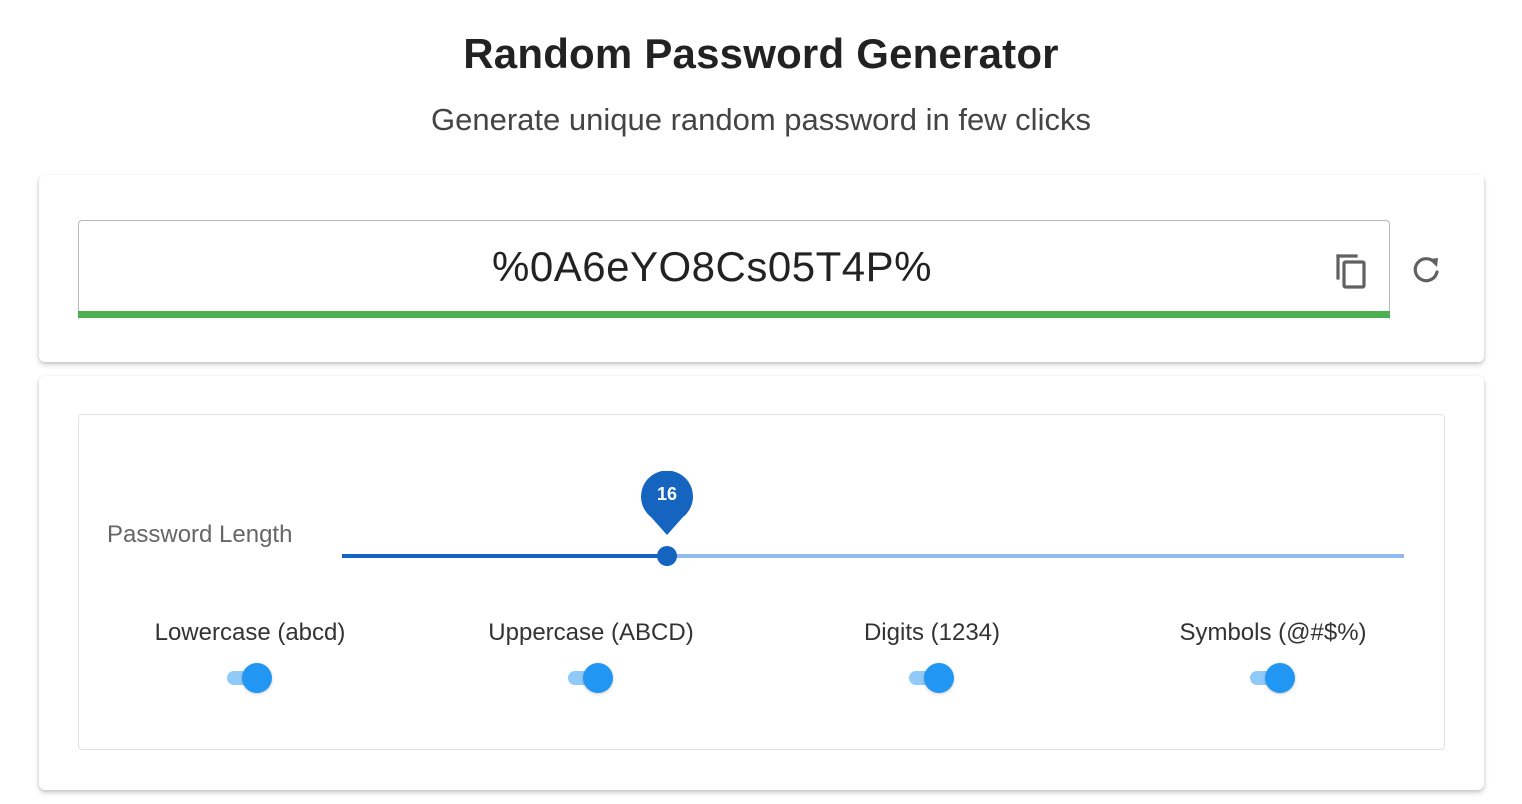  I want to click on uppercase-toggle, so click(591, 678).